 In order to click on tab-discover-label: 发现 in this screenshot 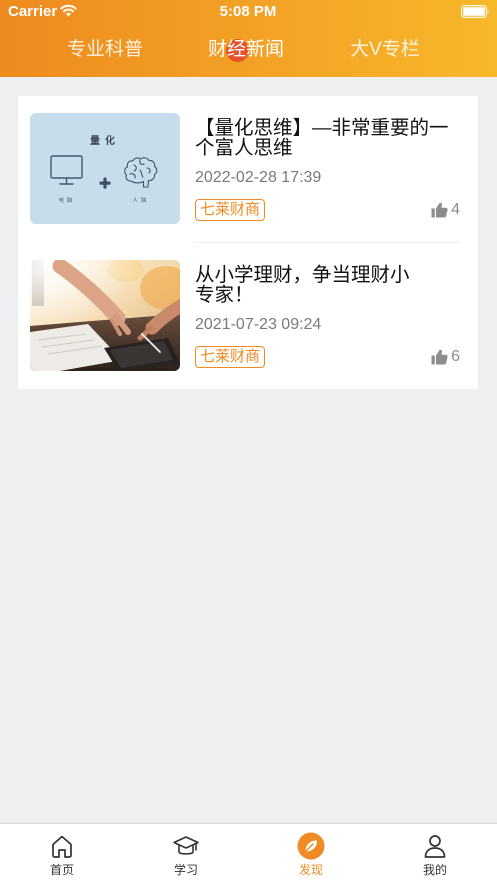, I will do `click(310, 870)`.